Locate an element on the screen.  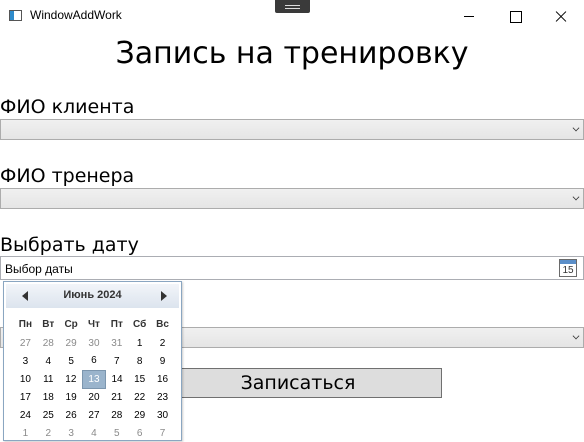
weekday-row: Пн Вт Ср Чт Пт Сб Вс is located at coordinates (94, 324).